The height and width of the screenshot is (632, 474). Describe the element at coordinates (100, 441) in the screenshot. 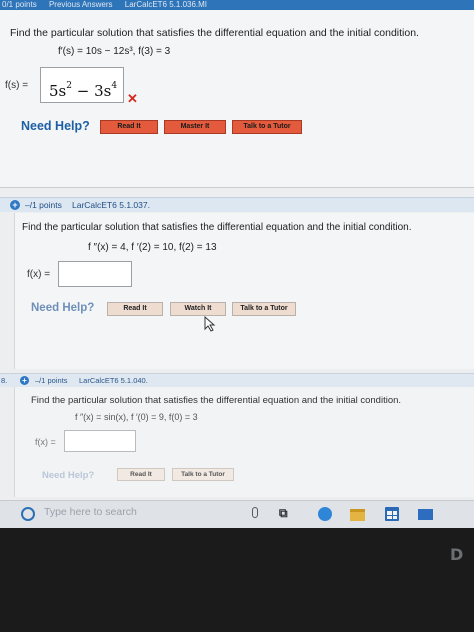

I see `problem3-answer-field` at that location.